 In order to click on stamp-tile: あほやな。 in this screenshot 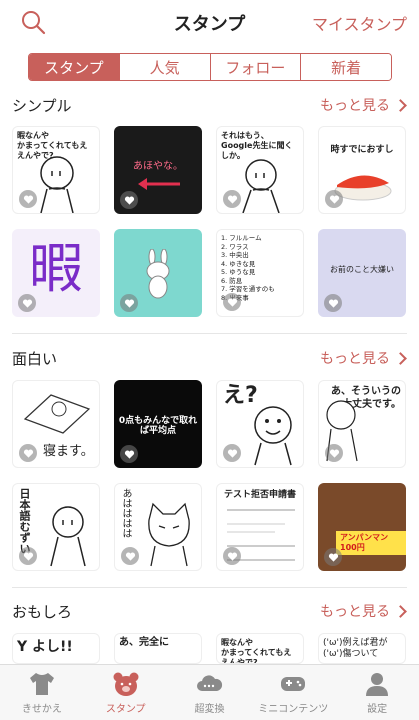, I will do `click(158, 170)`.